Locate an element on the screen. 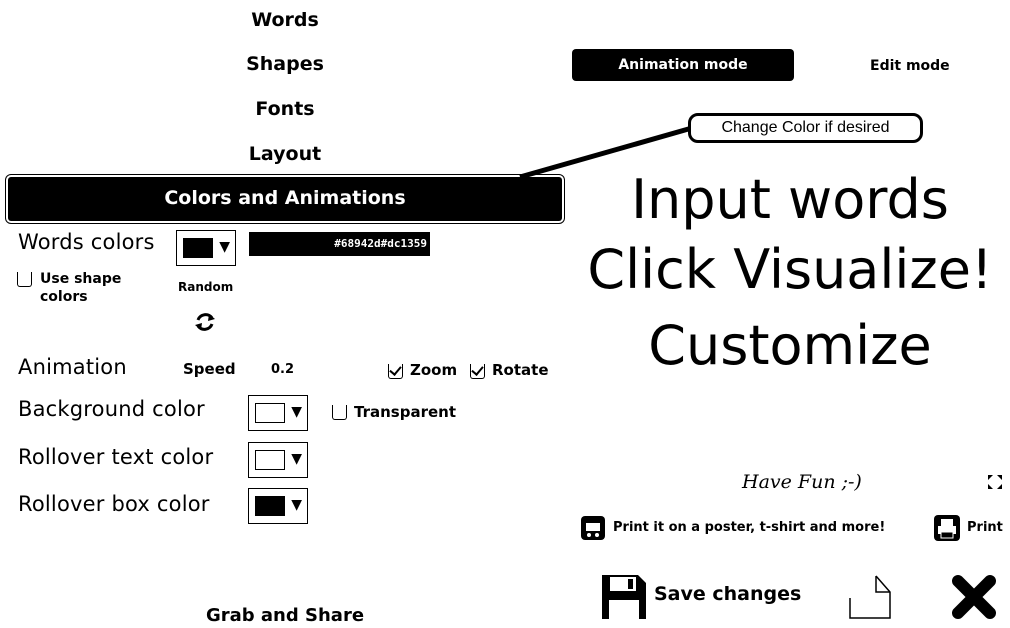 This screenshot has height=628, width=1010. speed-label: Speed is located at coordinates (209, 369).